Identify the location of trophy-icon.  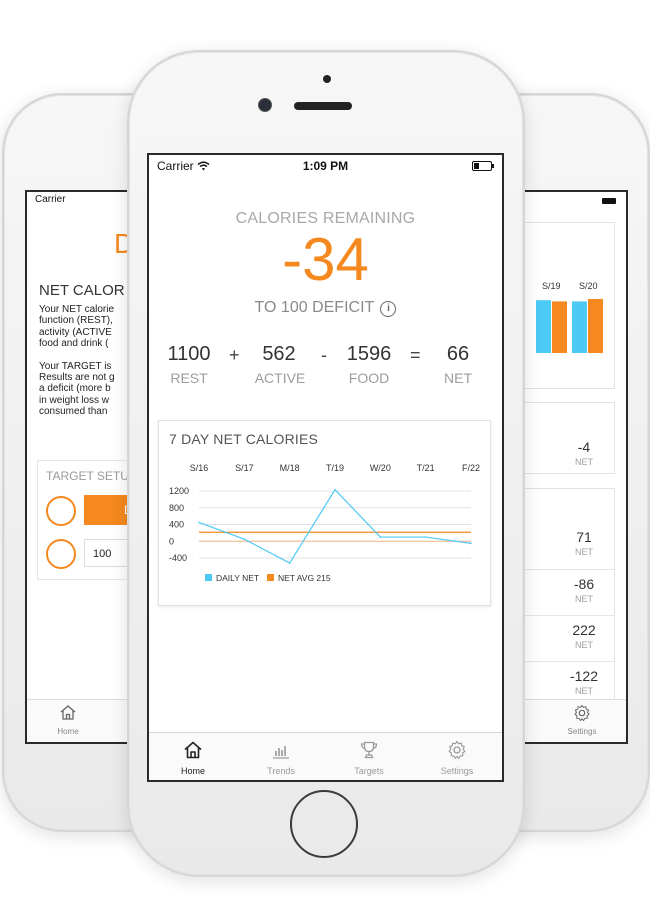
(369, 750).